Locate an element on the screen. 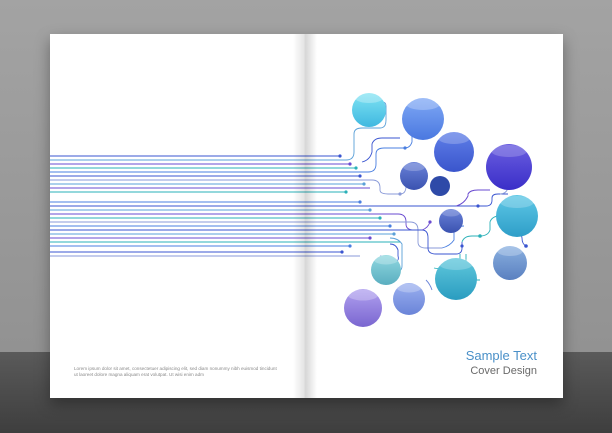  disc-m is located at coordinates (363, 308).